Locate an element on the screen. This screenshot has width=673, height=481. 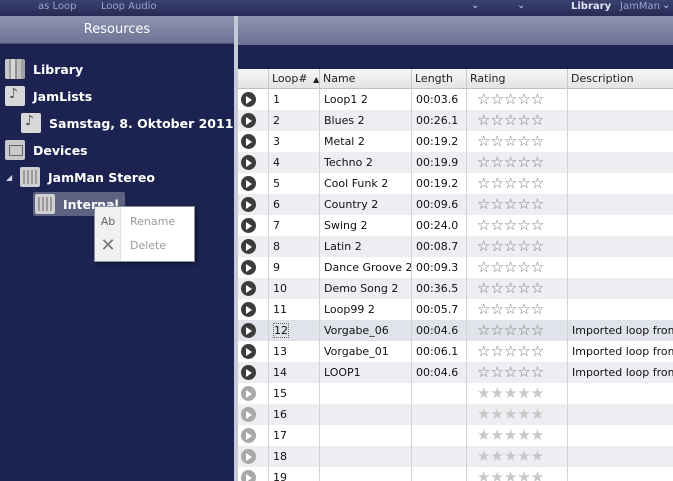
table-row: 4 Techno 2 00:19.9 ☆☆☆☆☆ is located at coordinates (455, 162).